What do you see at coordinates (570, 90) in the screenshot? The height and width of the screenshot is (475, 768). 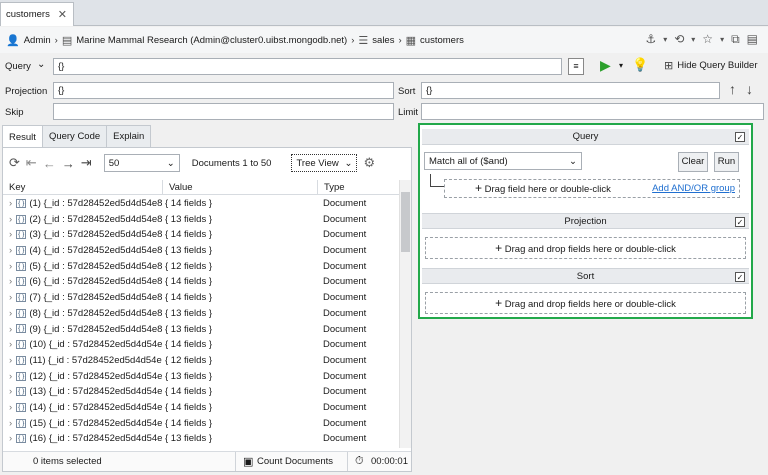 I see `sort-input: {}` at bounding box center [570, 90].